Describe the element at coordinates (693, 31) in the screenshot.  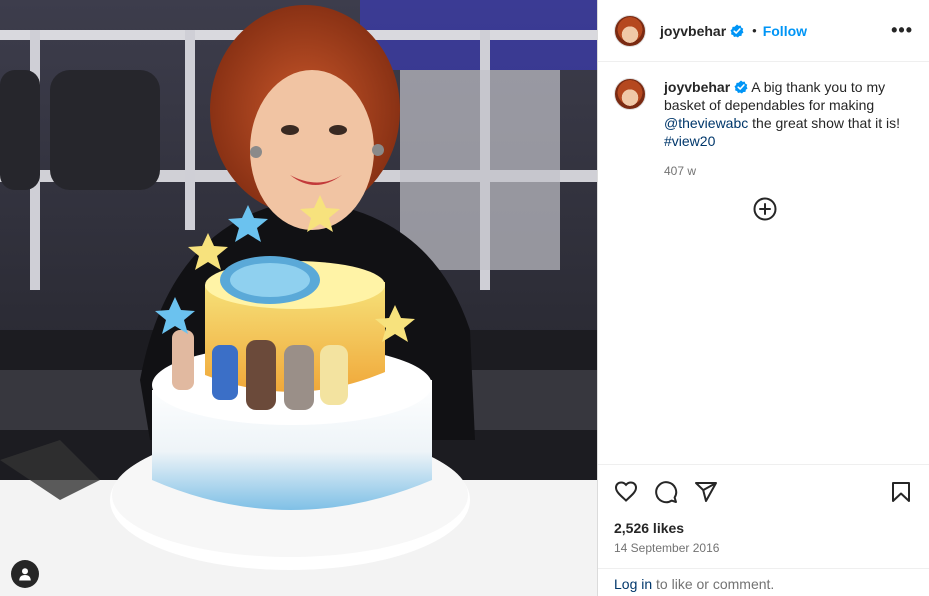
I see `header-username: joyvbehar` at that location.